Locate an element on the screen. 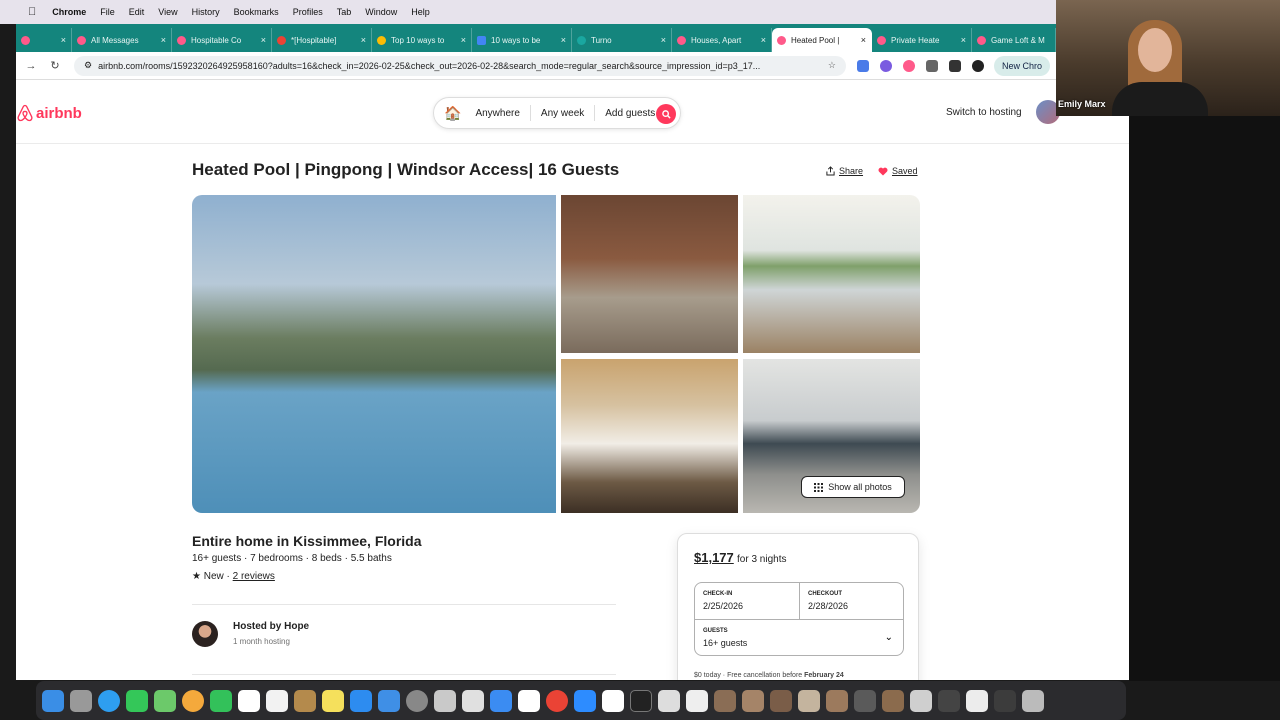  photos-icon is located at coordinates (193, 700).